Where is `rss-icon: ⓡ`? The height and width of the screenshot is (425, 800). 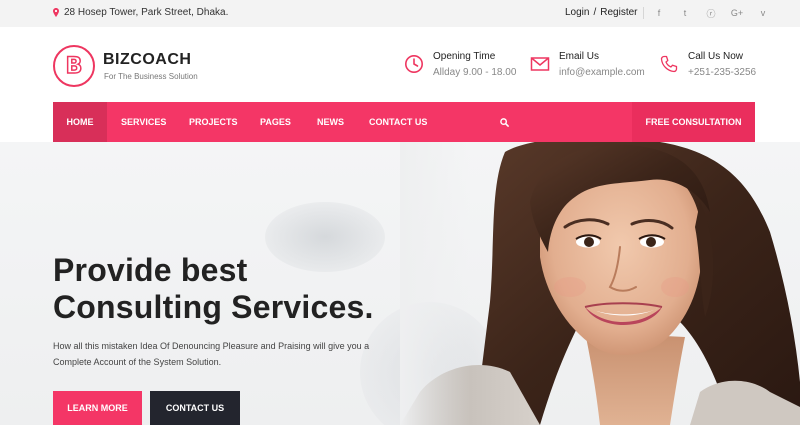 rss-icon: ⓡ is located at coordinates (711, 13).